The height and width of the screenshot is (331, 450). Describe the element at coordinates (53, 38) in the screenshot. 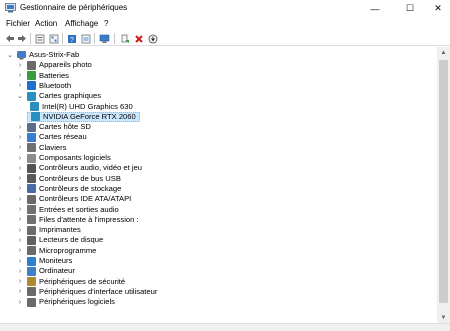

I see `update-list-icon` at that location.